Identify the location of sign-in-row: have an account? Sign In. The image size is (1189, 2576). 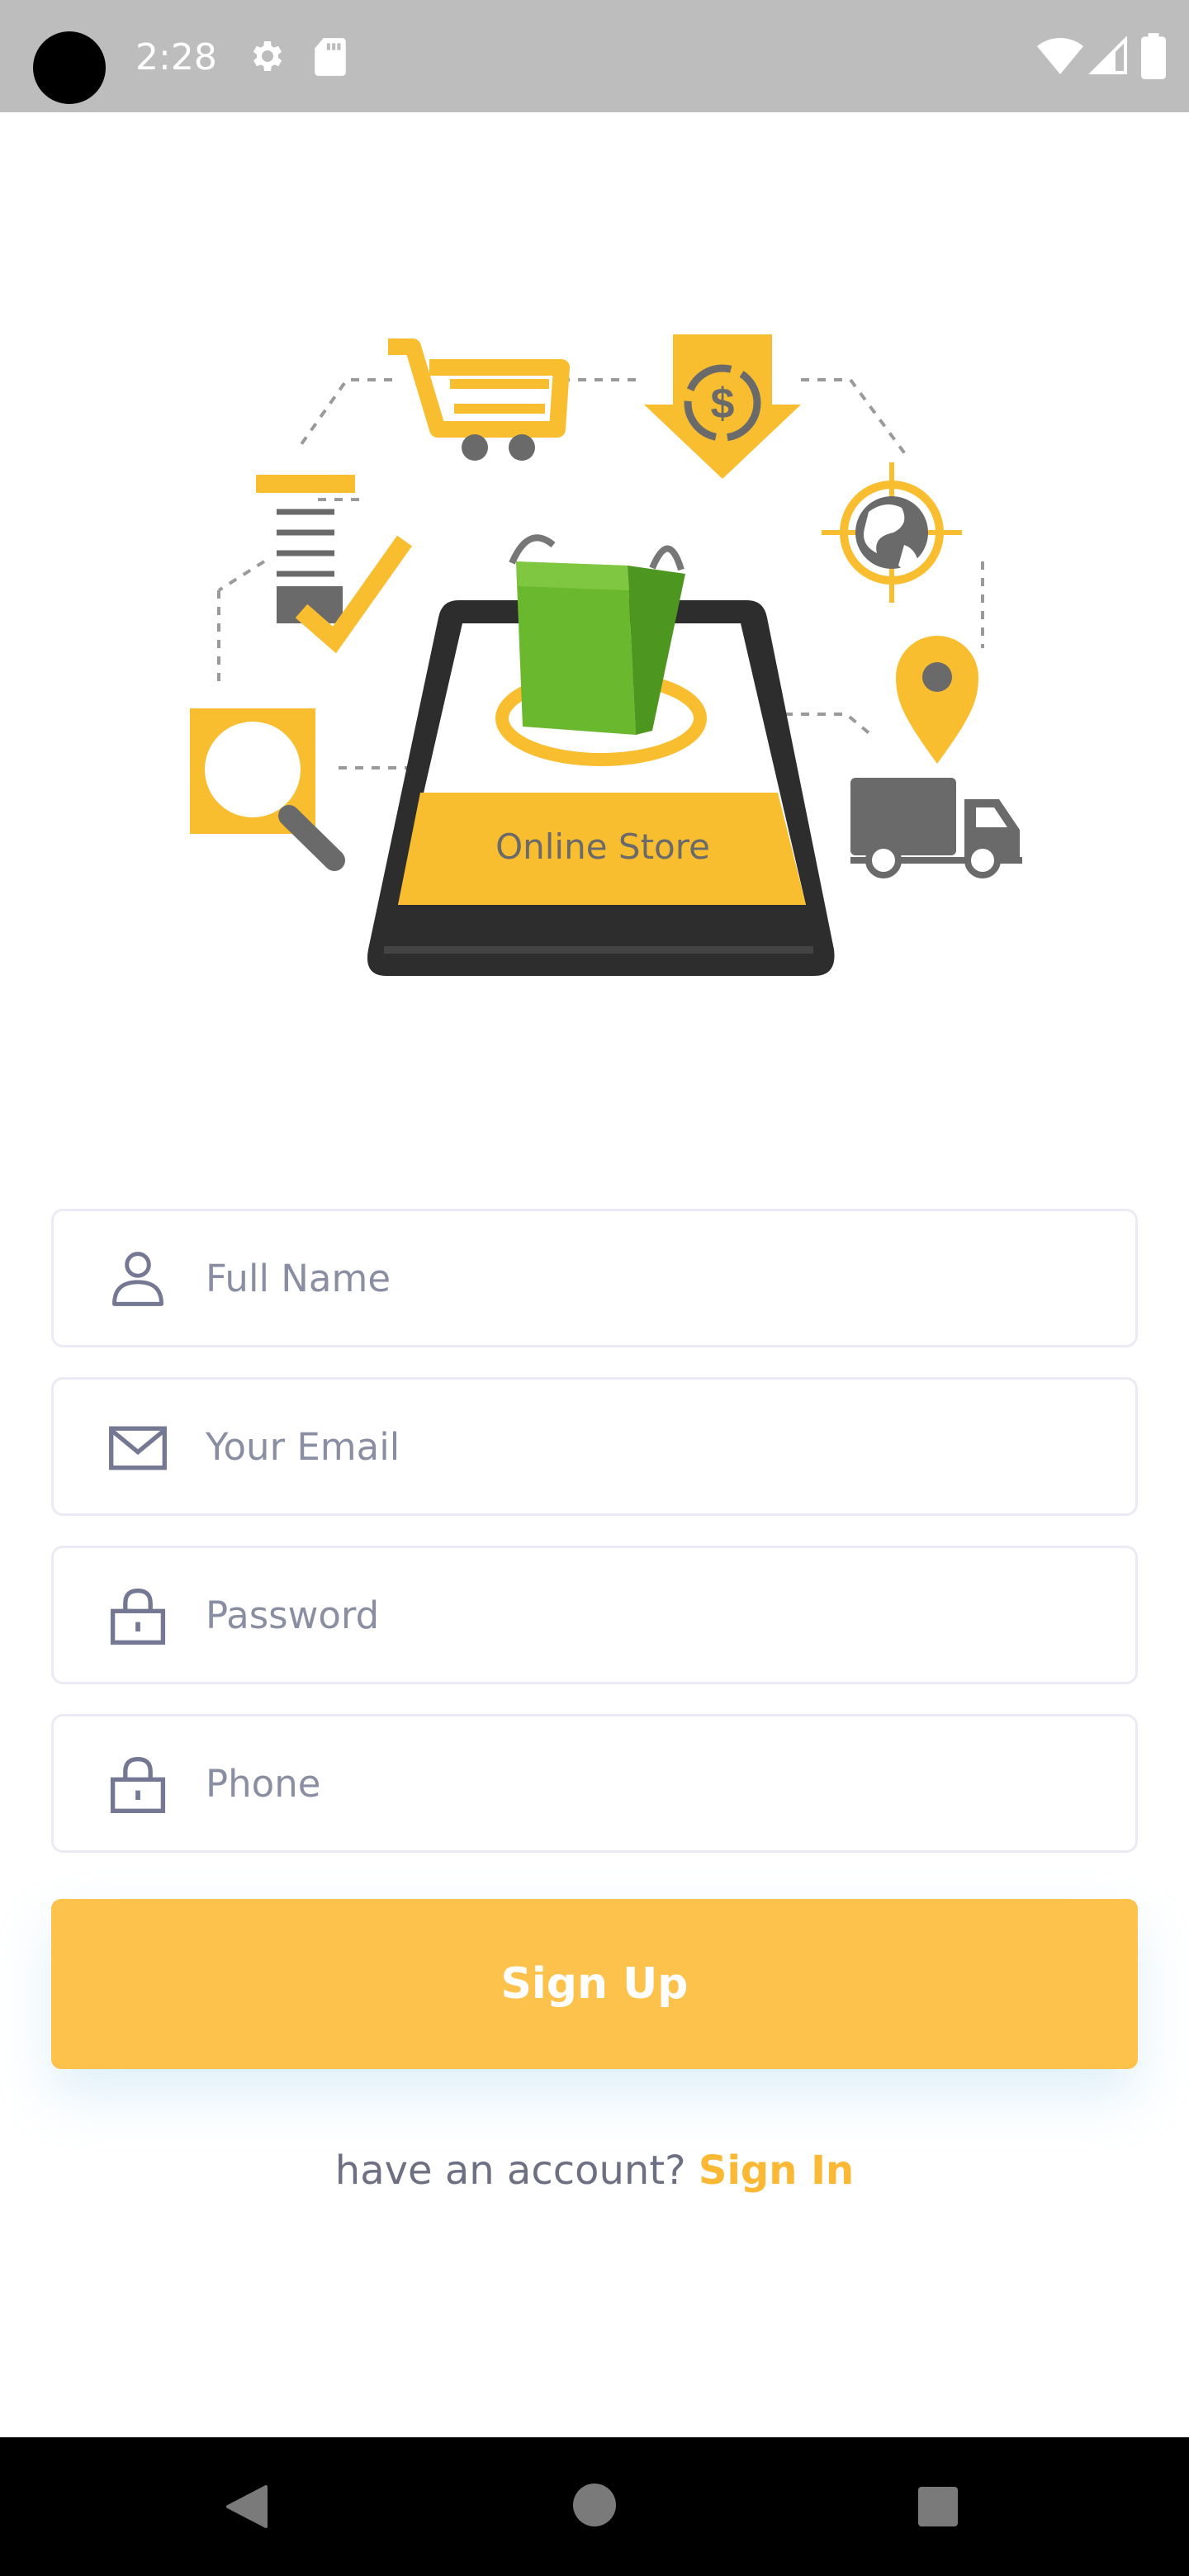
(594, 2171).